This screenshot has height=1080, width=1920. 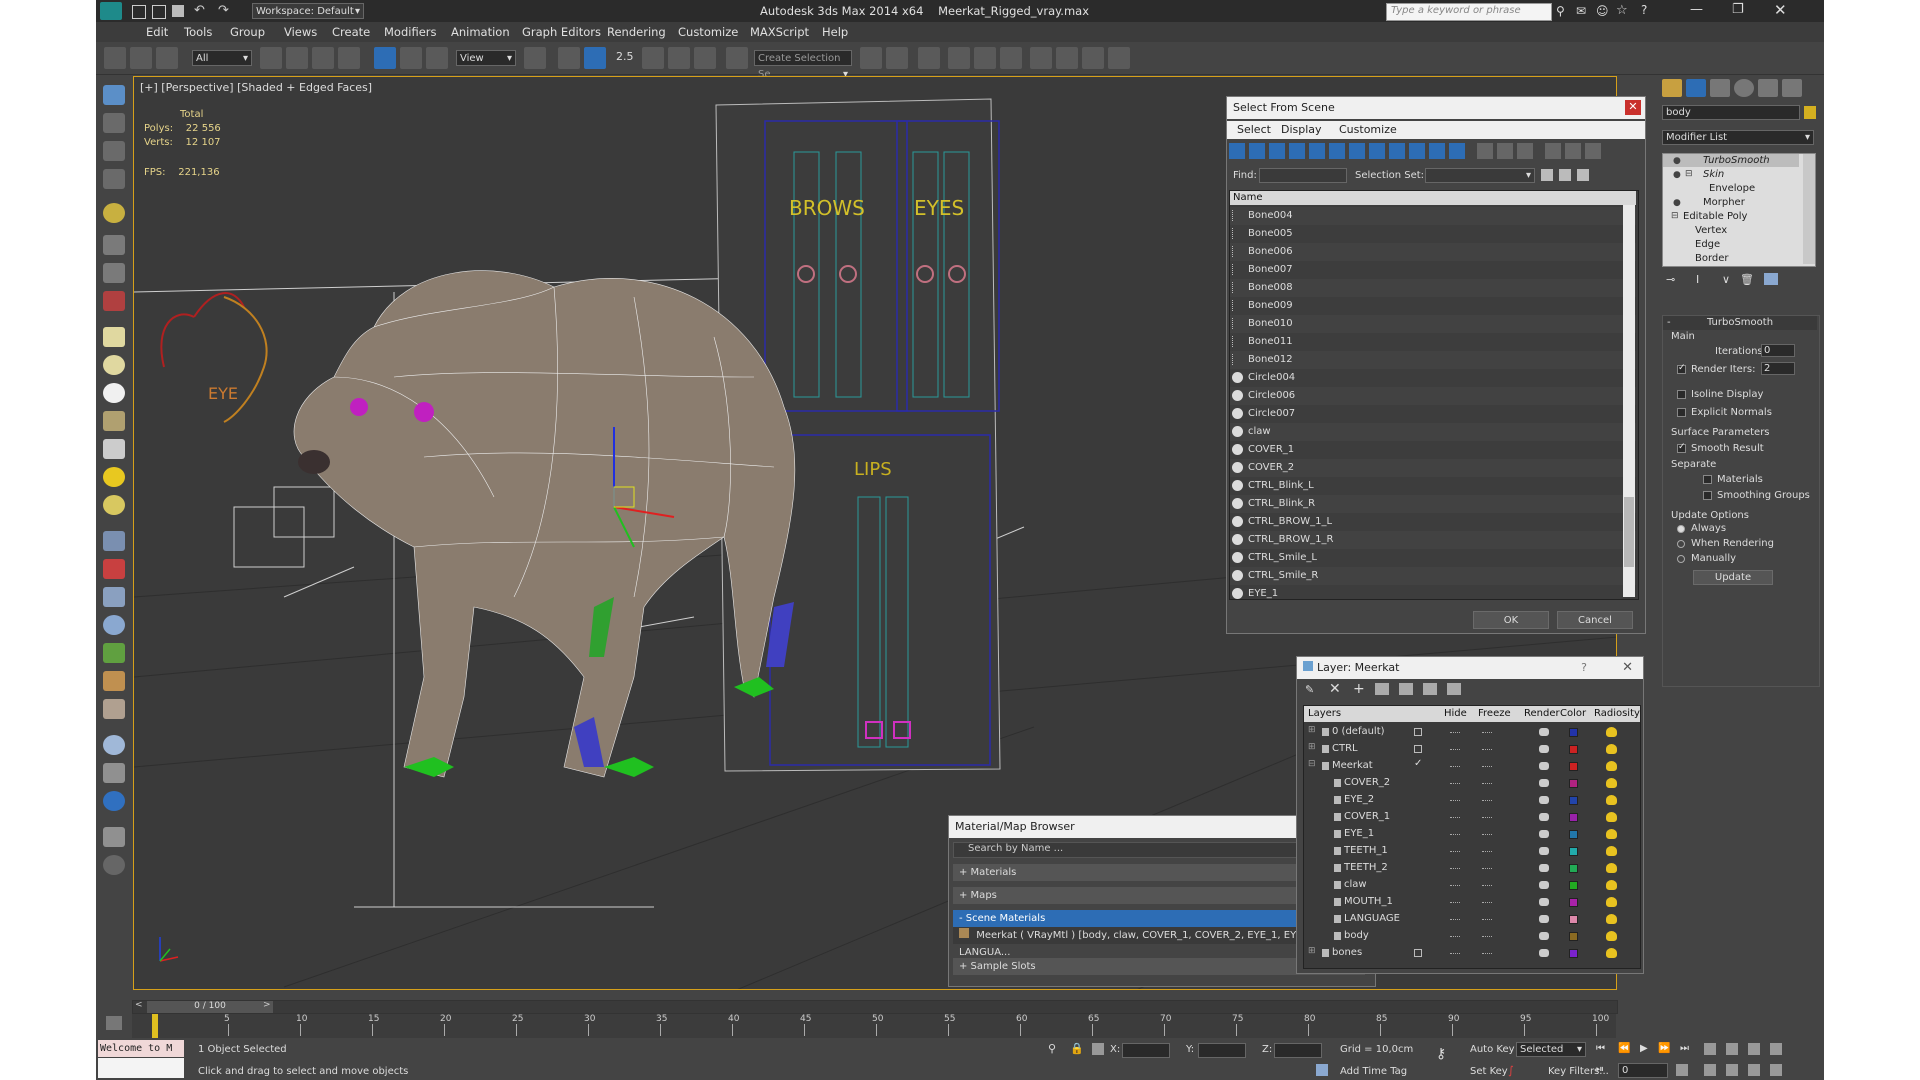 What do you see at coordinates (114, 449) in the screenshot?
I see `cone-icon` at bounding box center [114, 449].